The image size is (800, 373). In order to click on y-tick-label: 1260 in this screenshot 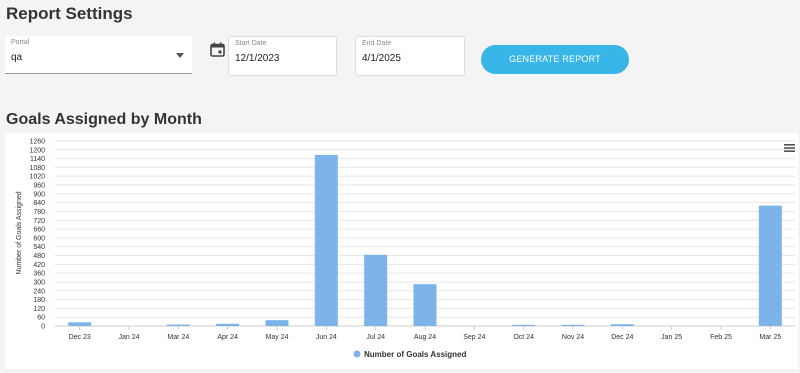, I will do `click(37, 142)`.